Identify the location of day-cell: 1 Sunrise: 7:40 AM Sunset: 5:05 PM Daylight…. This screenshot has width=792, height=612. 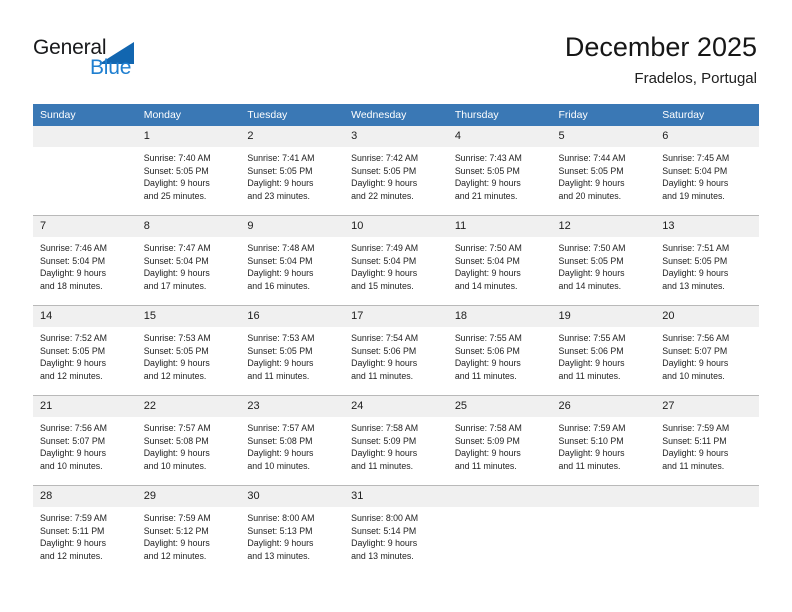
(188, 170).